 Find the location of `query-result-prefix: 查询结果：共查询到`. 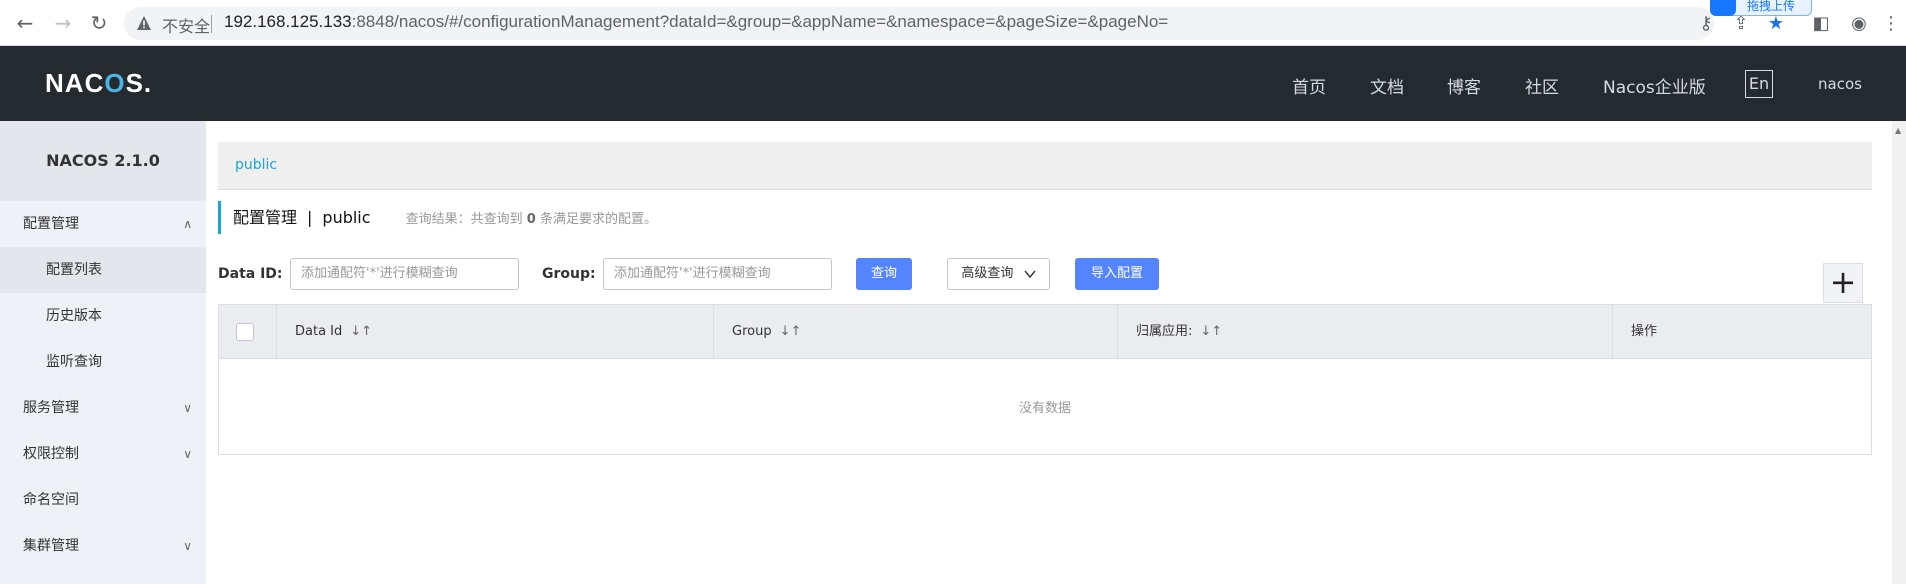

query-result-prefix: 查询结果：共查询到 is located at coordinates (464, 219).